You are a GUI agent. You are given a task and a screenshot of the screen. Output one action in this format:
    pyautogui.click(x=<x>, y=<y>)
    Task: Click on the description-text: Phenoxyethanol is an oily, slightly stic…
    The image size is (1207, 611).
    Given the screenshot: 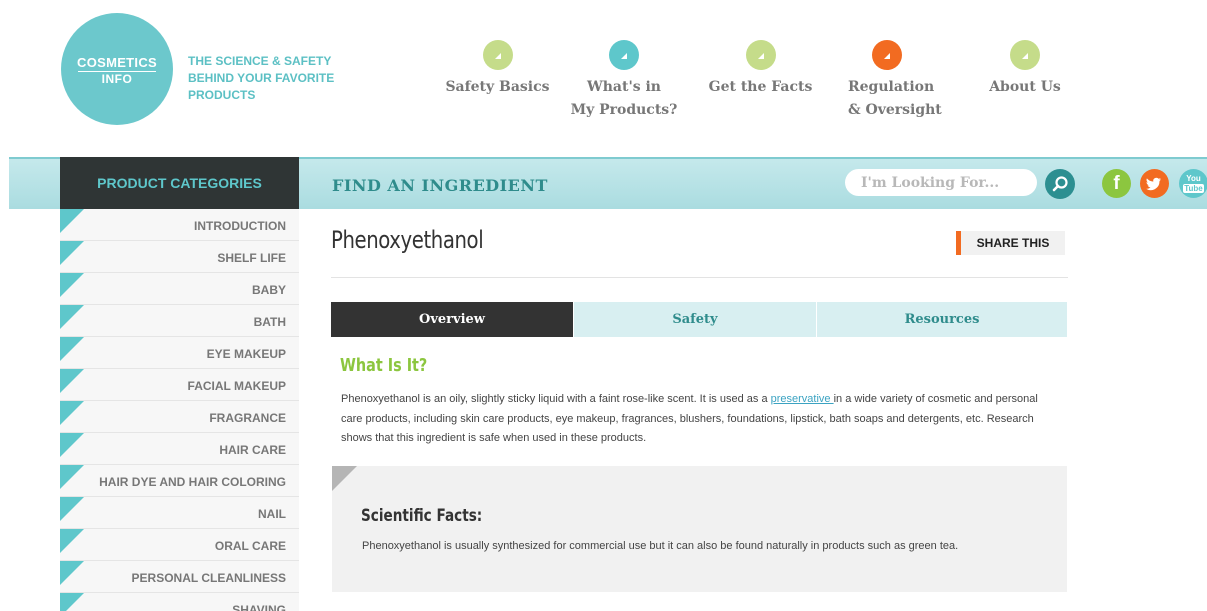 What is the action you would take?
    pyautogui.click(x=556, y=399)
    